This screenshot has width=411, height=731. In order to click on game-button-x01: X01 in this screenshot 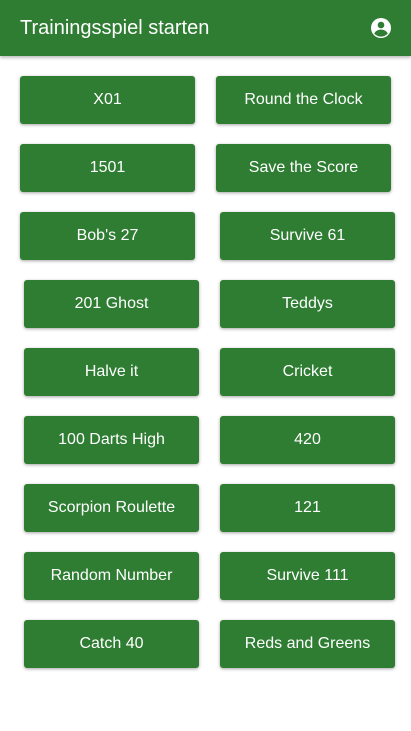, I will do `click(107, 100)`.